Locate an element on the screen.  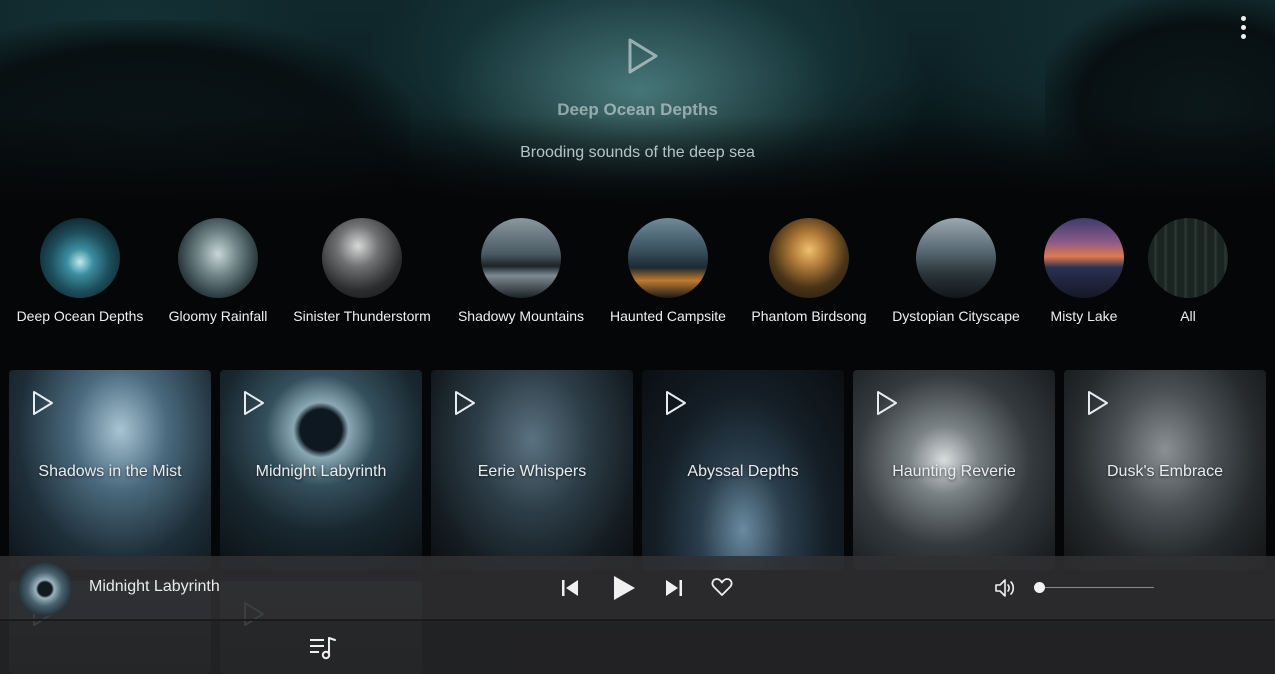
queue-music-icon is located at coordinates (323, 648).